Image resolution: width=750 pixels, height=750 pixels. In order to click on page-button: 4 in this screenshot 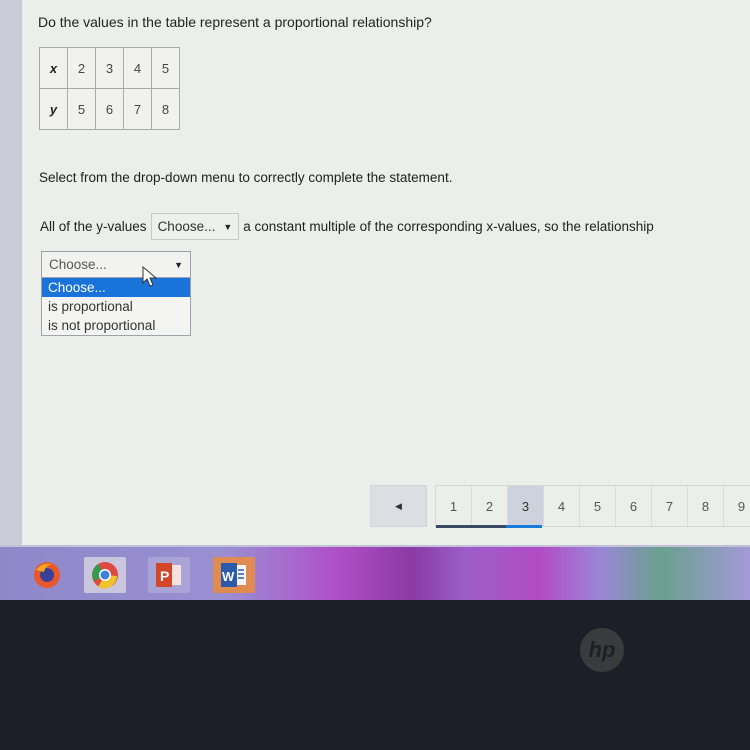, I will do `click(562, 506)`.